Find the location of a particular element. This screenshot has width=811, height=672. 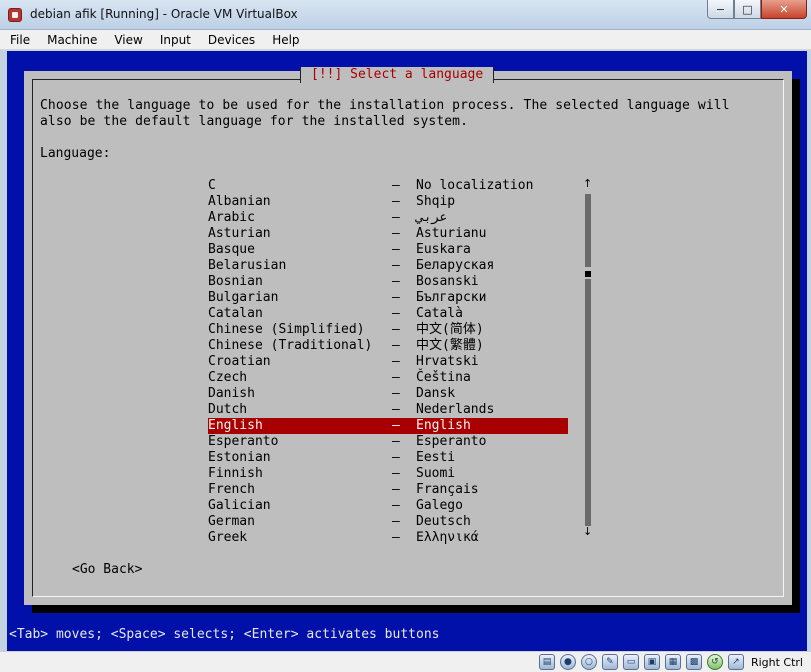

language-name: French is located at coordinates (231, 489).